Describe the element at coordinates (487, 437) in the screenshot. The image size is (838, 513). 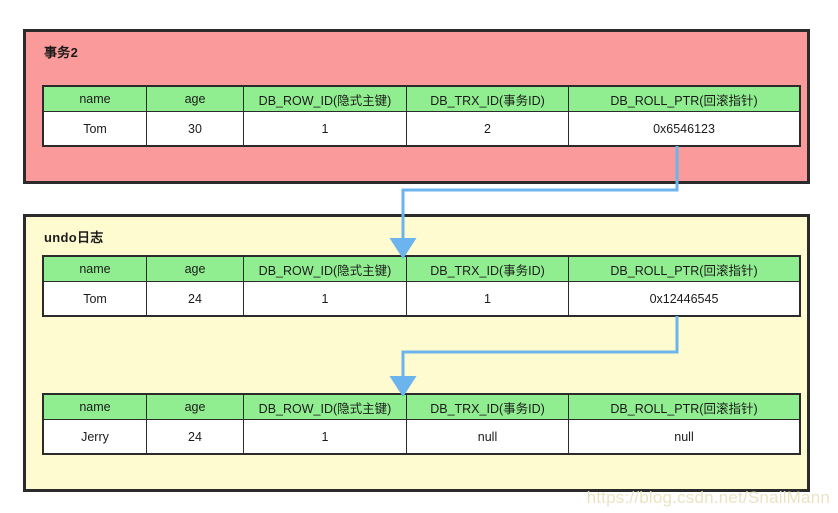
I see `cell-db-trx-id: null` at that location.